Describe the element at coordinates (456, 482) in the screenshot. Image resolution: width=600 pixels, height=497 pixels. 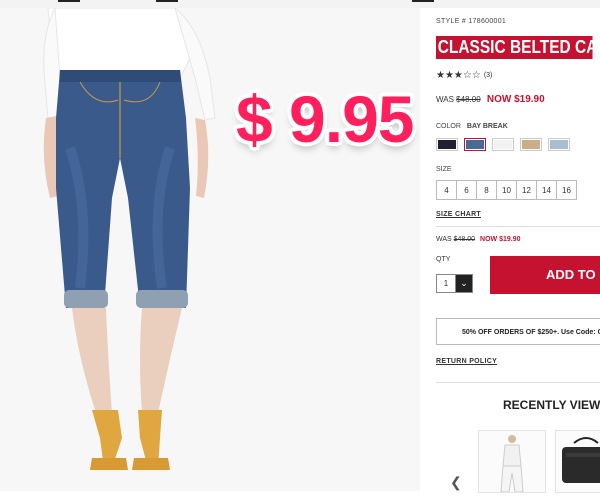
I see `chevron-left-icon: ❮` at that location.